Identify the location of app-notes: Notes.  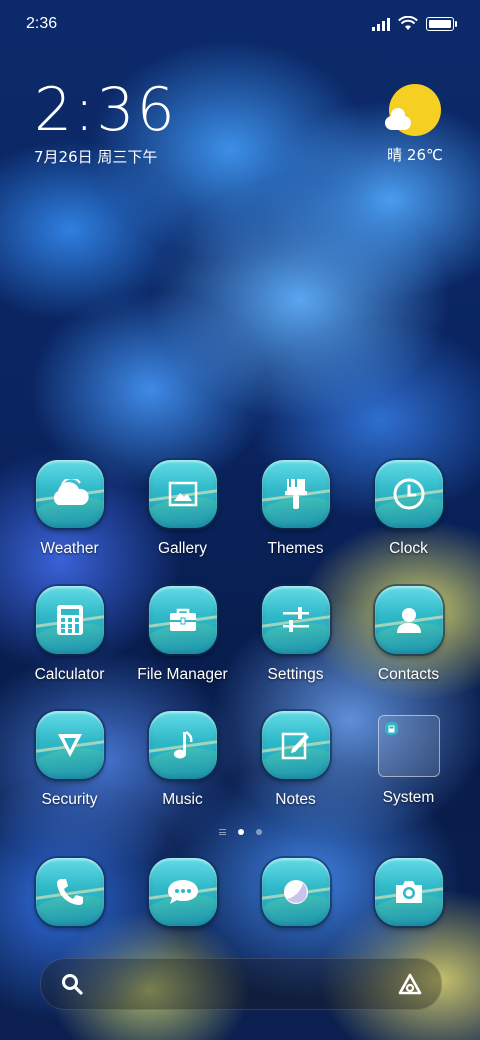
(295, 760).